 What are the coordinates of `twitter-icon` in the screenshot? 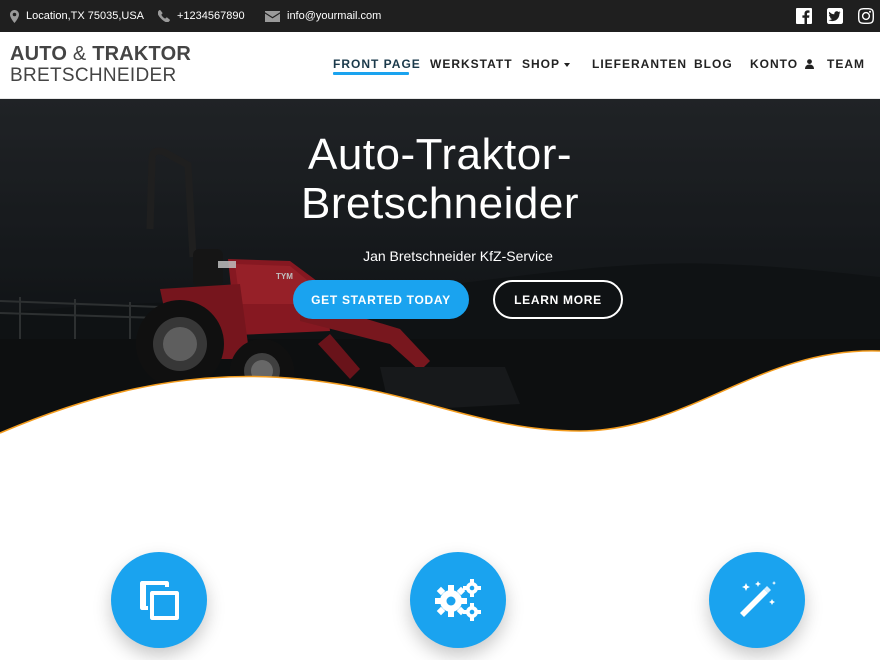 It's located at (835, 16).